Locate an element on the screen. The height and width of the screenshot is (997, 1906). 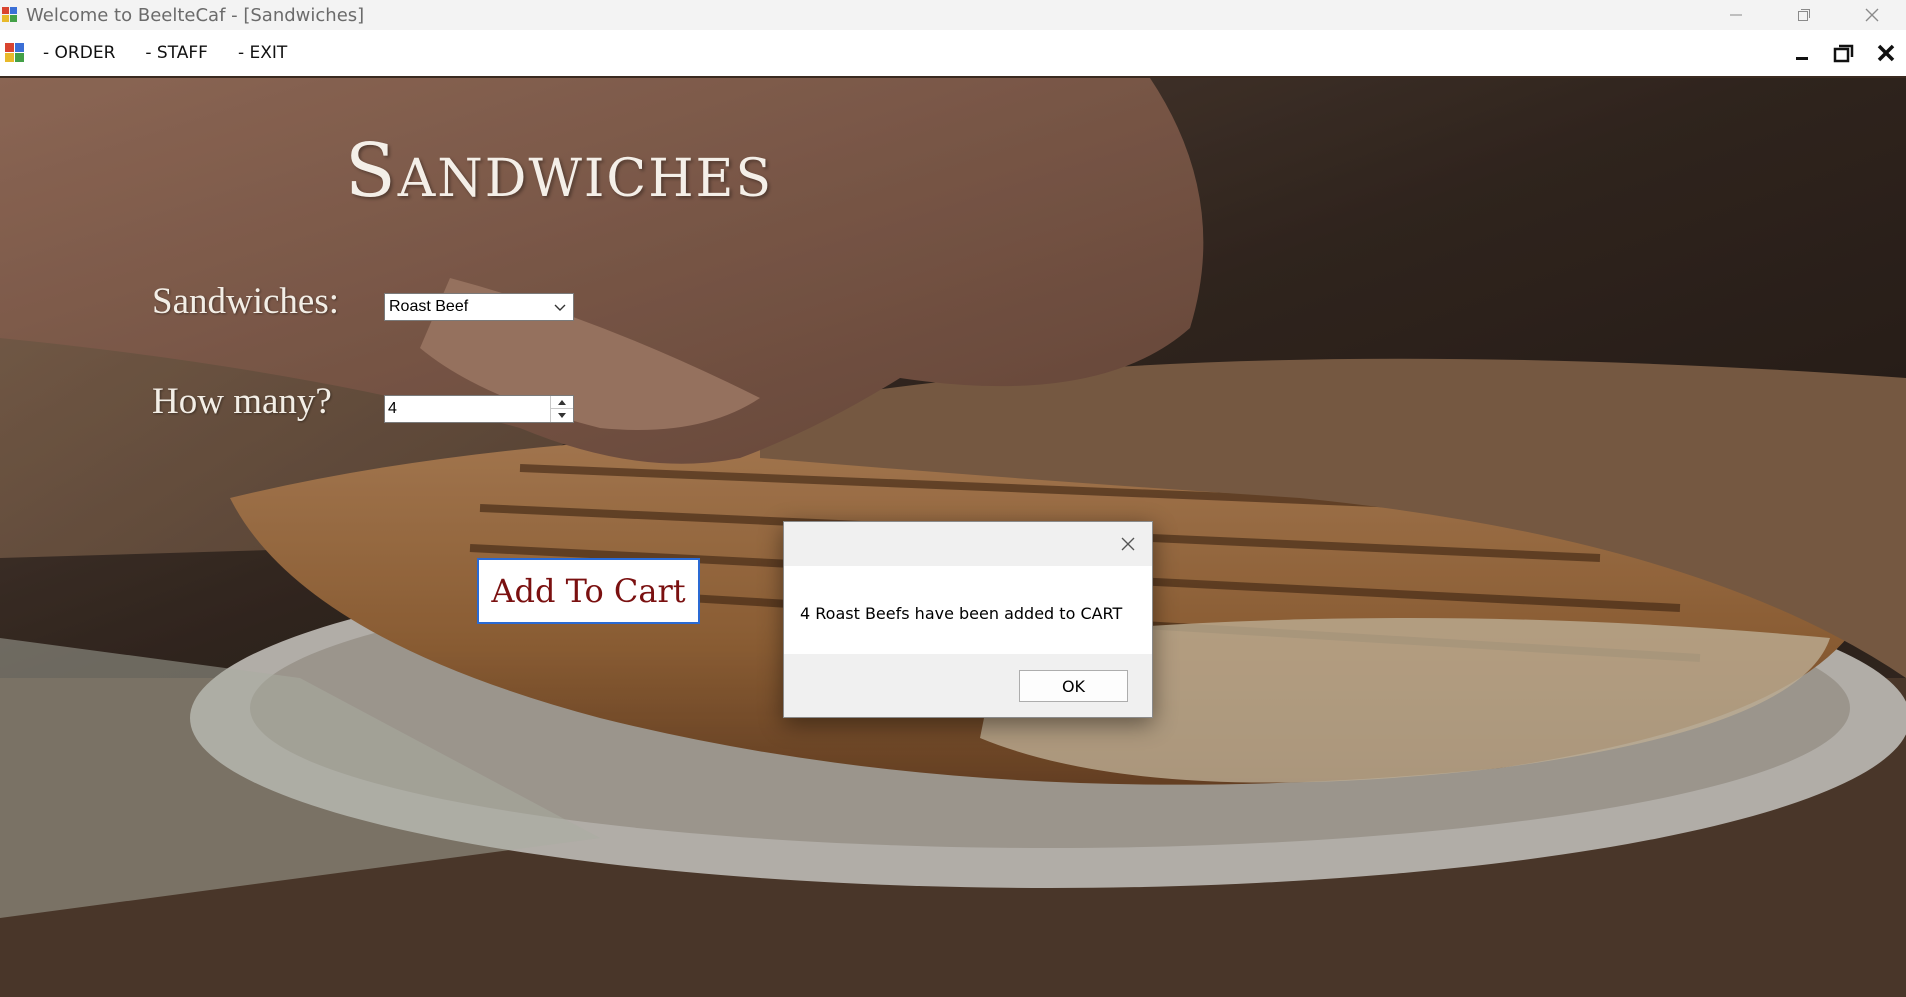
window-close-button is located at coordinates (1872, 15).